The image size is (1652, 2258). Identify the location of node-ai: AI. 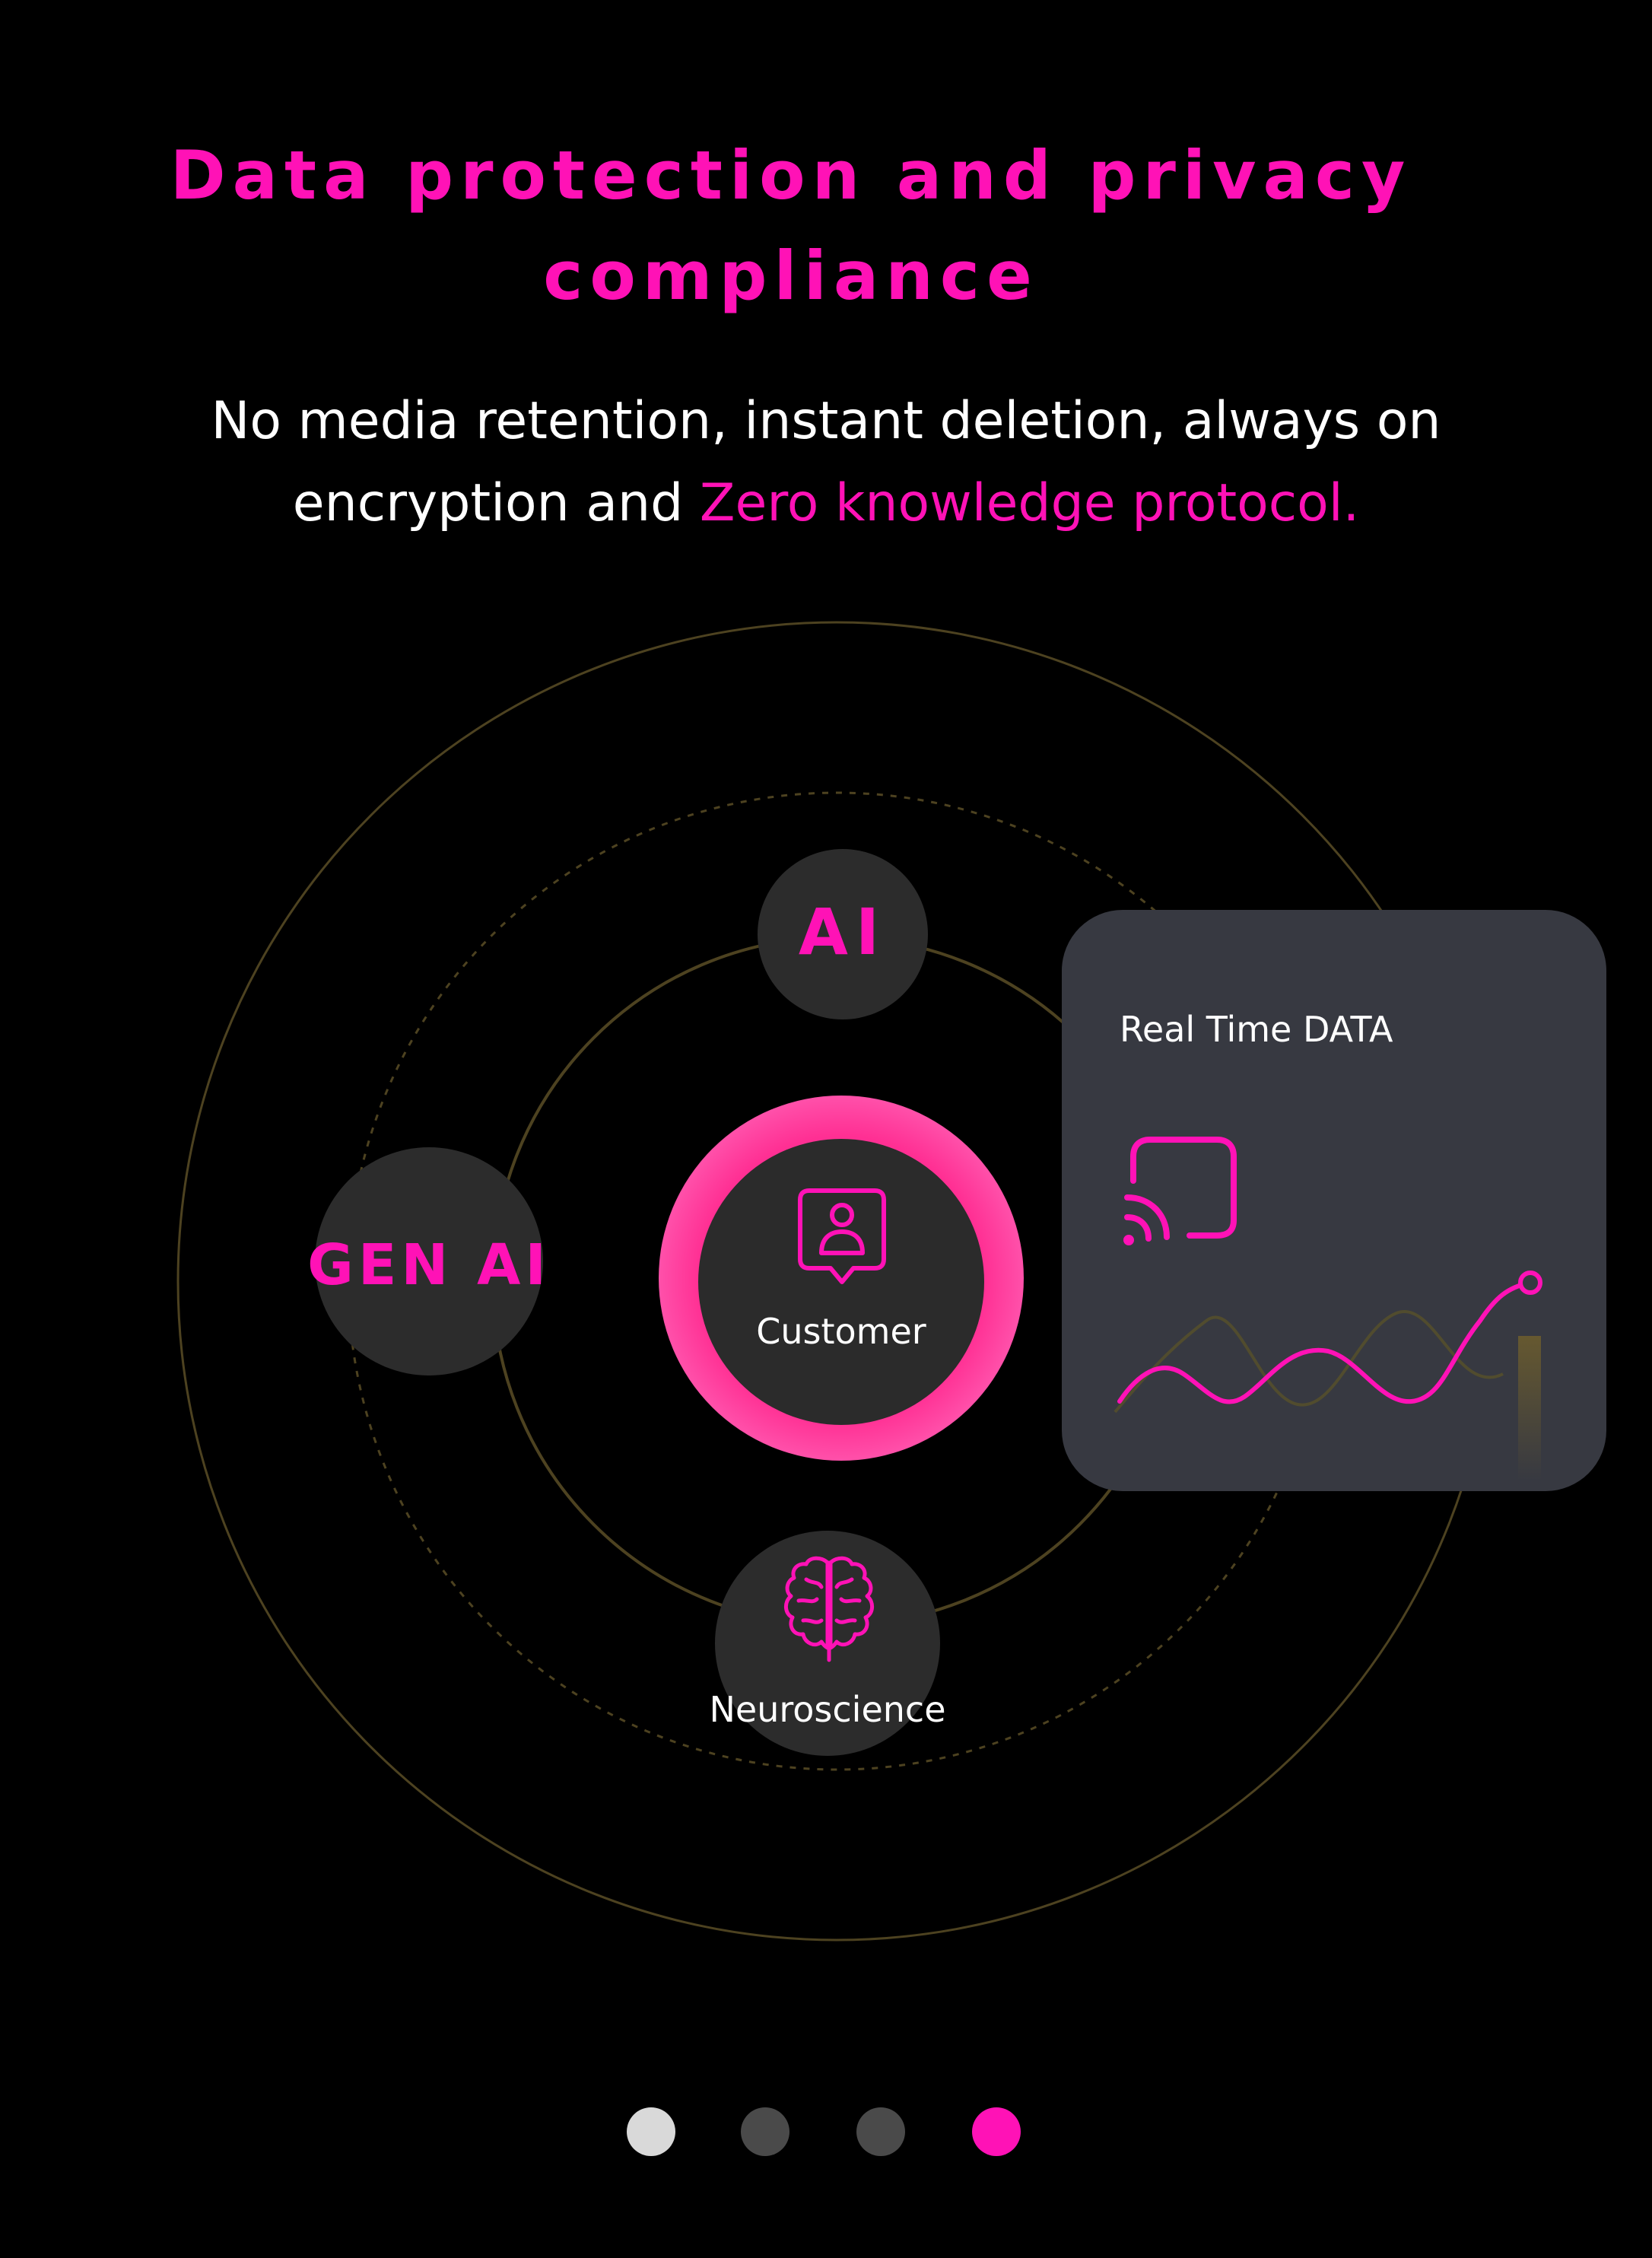
(843, 934).